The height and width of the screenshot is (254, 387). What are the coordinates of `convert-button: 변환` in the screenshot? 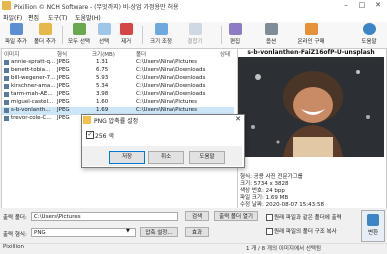 It's located at (373, 226).